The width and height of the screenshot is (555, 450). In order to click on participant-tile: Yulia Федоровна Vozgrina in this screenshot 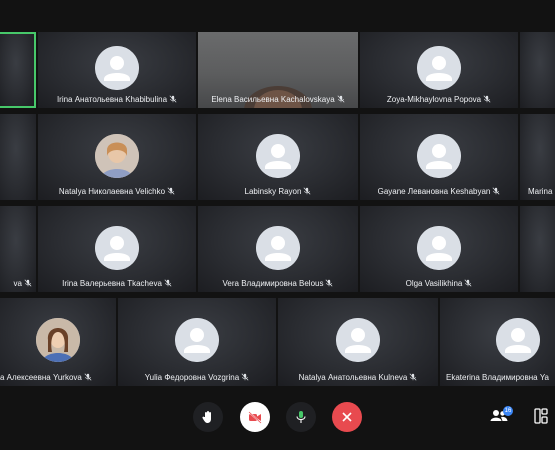, I will do `click(197, 342)`.